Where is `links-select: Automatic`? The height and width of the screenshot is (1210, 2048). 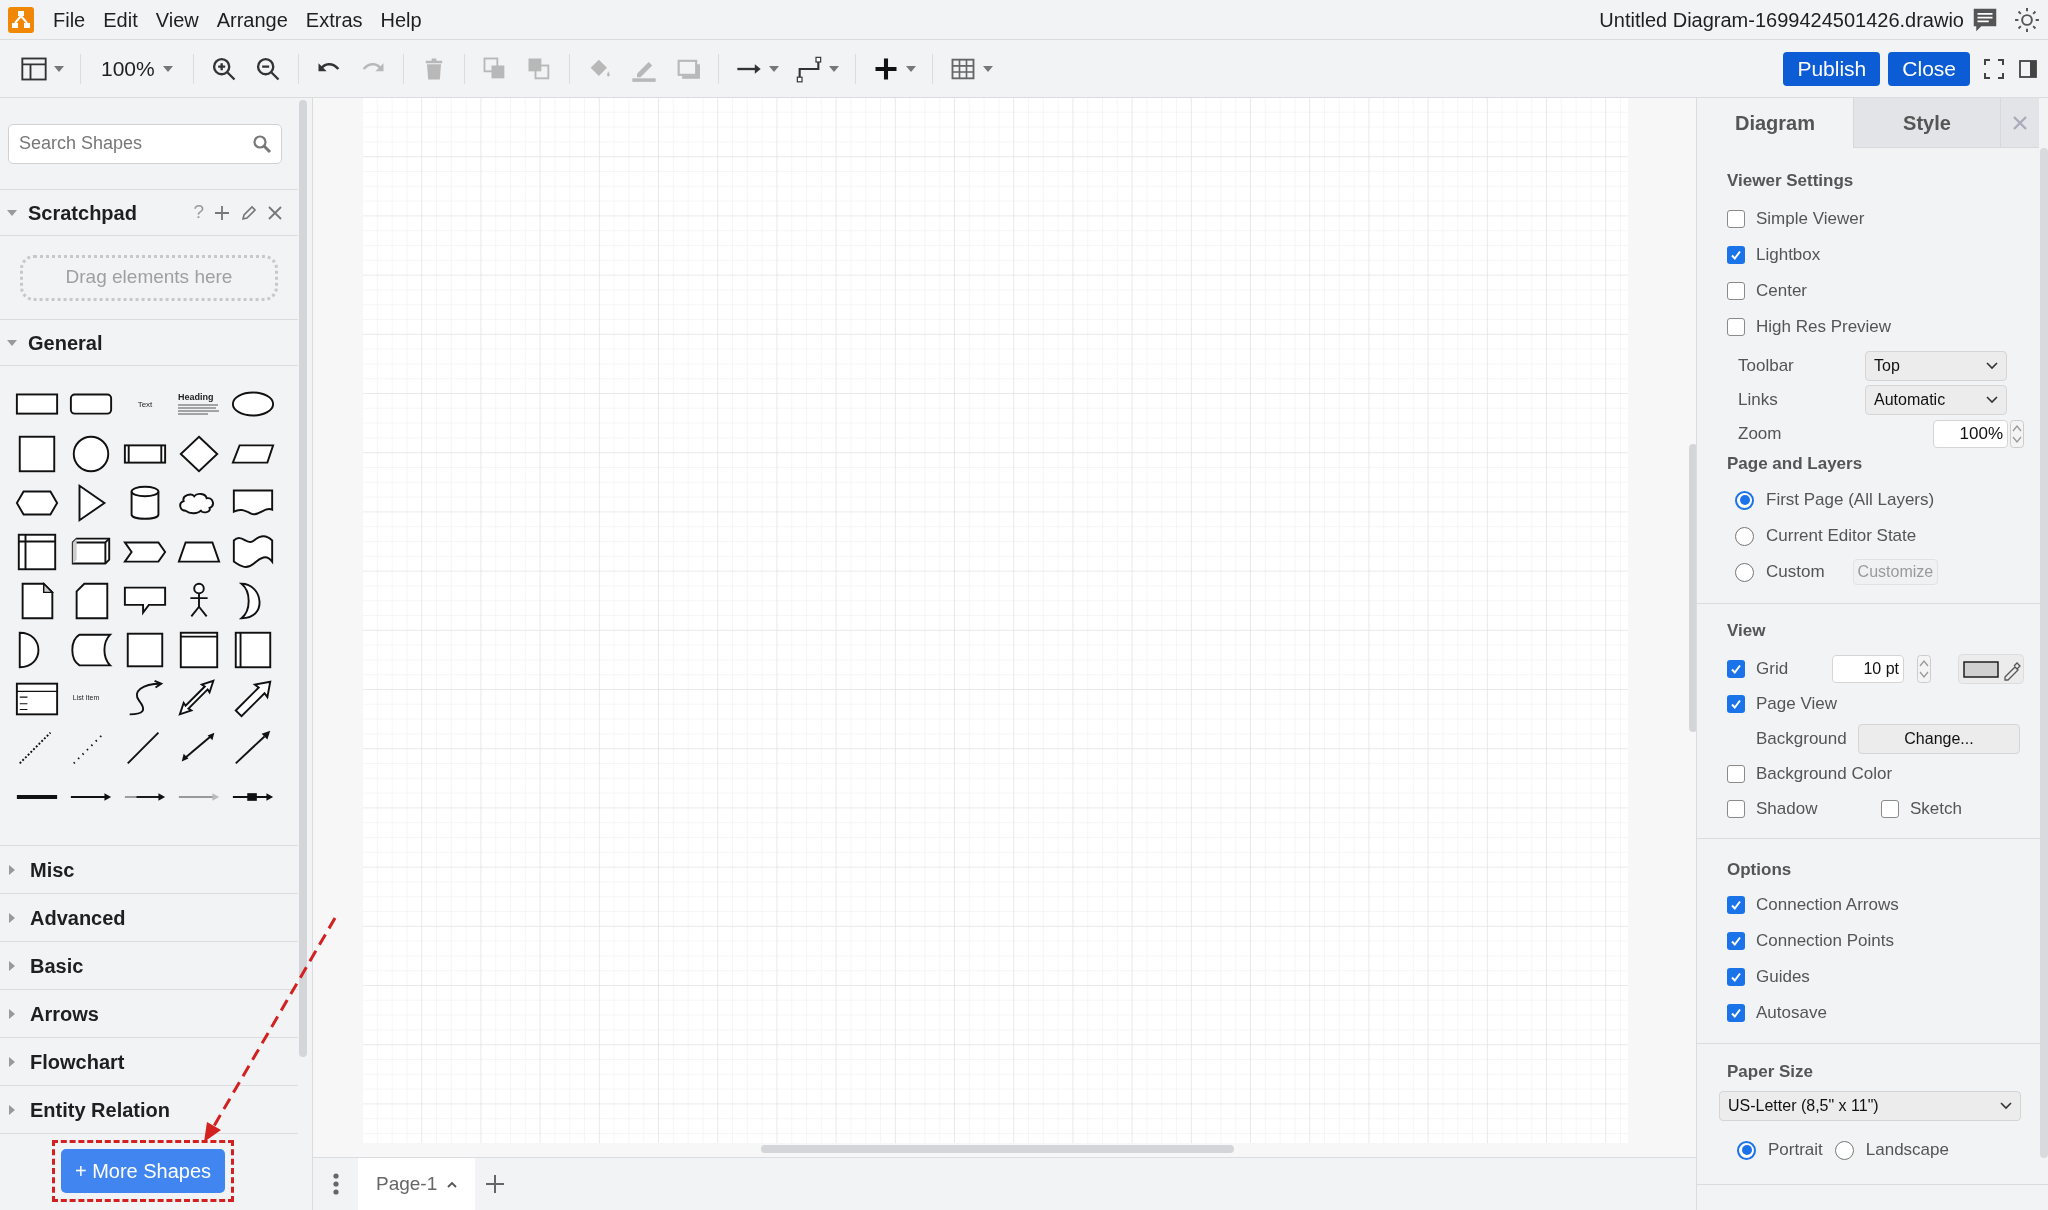
links-select: Automatic is located at coordinates (1936, 400).